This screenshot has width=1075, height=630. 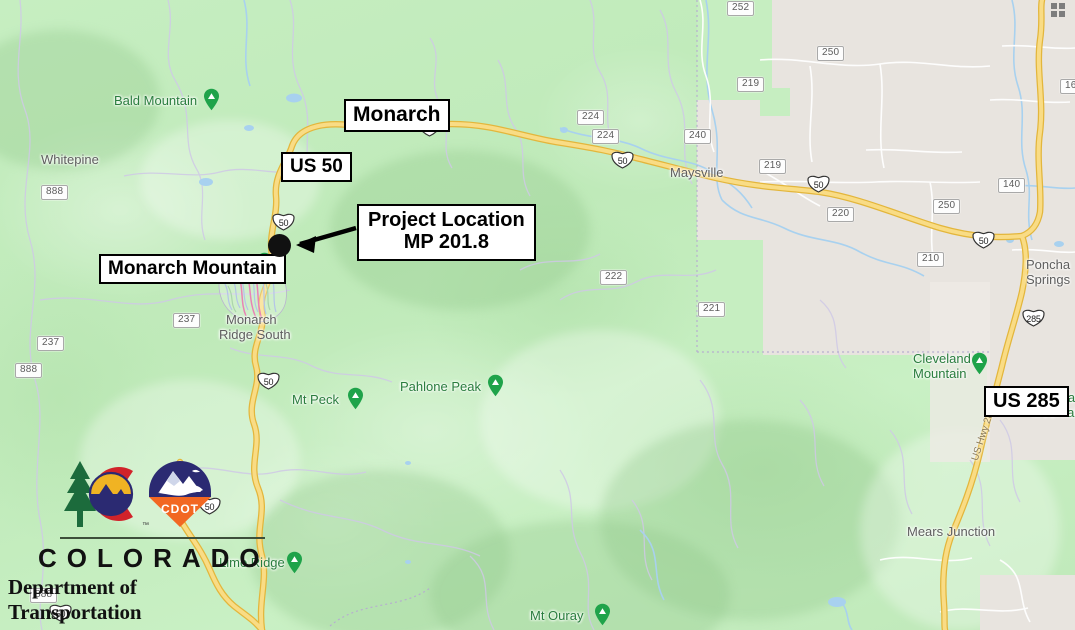 What do you see at coordinates (255, 334) in the screenshot?
I see `place-label: Ridge South` at bounding box center [255, 334].